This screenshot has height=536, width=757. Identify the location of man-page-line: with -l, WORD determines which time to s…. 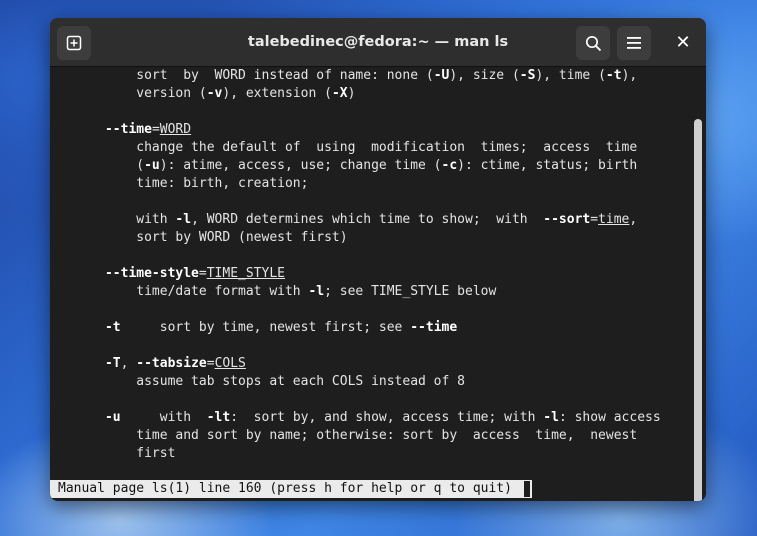
(348, 219).